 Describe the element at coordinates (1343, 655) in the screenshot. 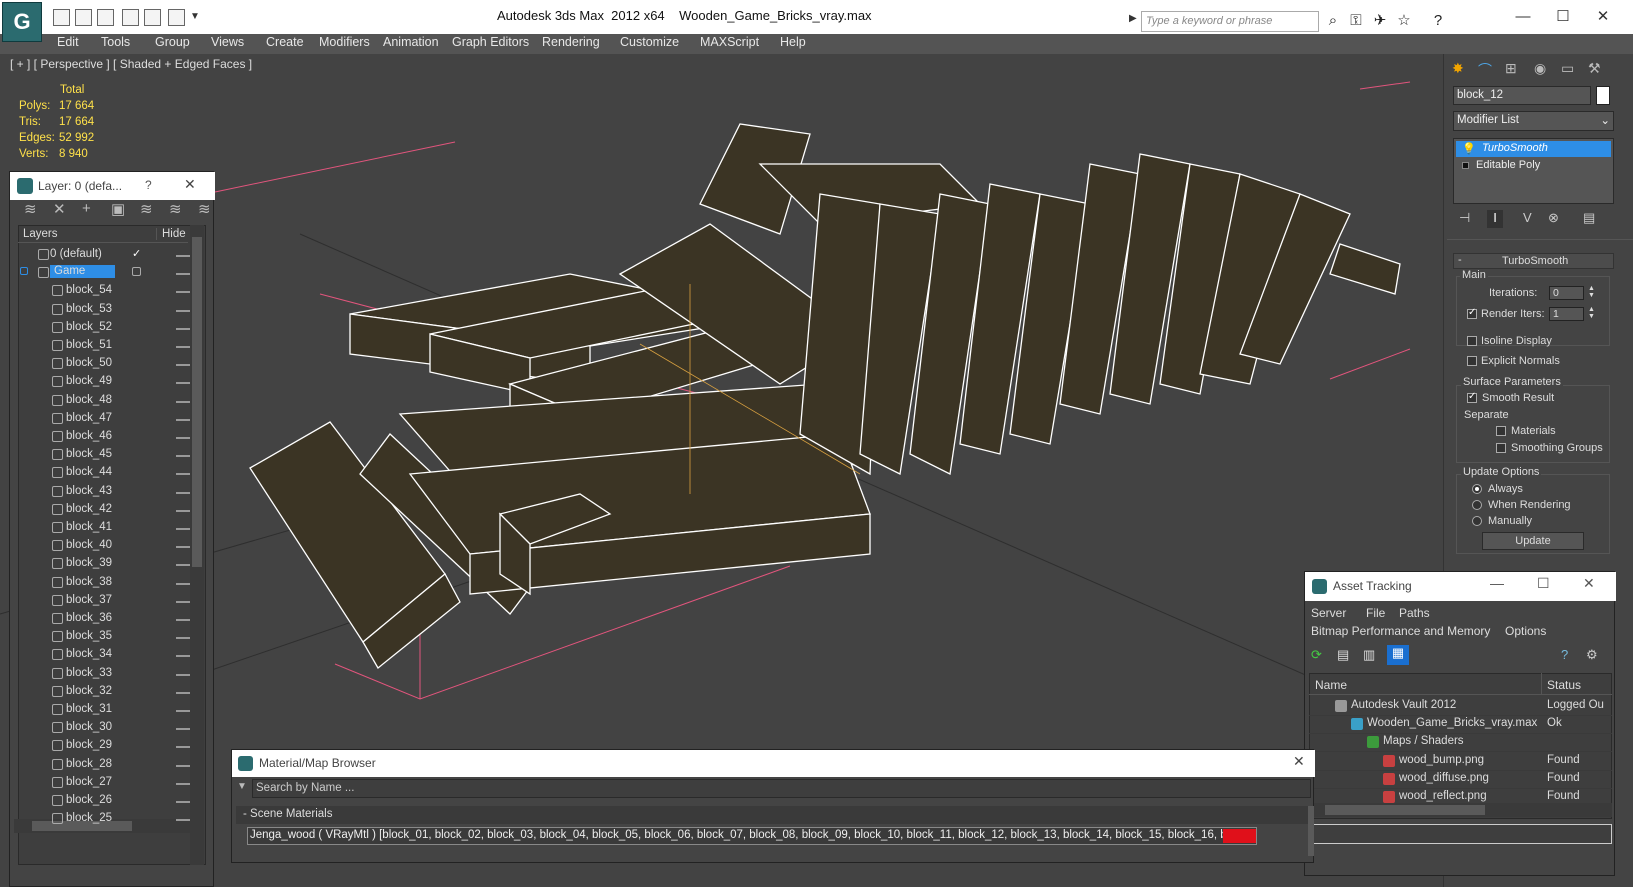

I see `list-view-icon: ▤` at that location.